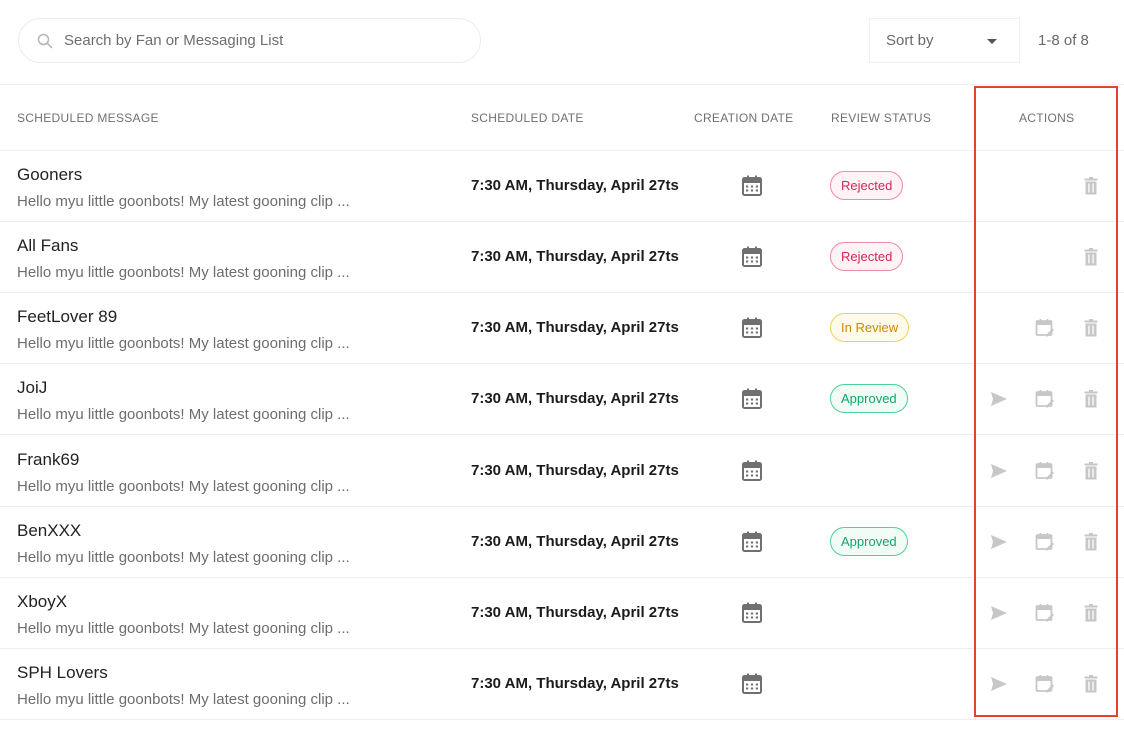  Describe the element at coordinates (992, 41) in the screenshot. I see `chevron-down-icon` at that location.